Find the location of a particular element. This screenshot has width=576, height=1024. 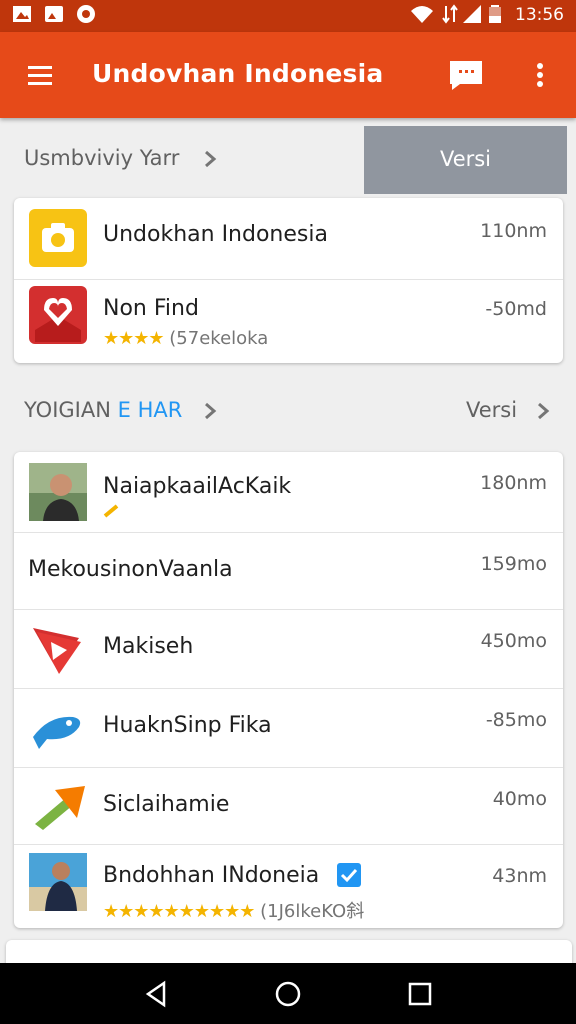

image-notification-icon is located at coordinates (22, 14).